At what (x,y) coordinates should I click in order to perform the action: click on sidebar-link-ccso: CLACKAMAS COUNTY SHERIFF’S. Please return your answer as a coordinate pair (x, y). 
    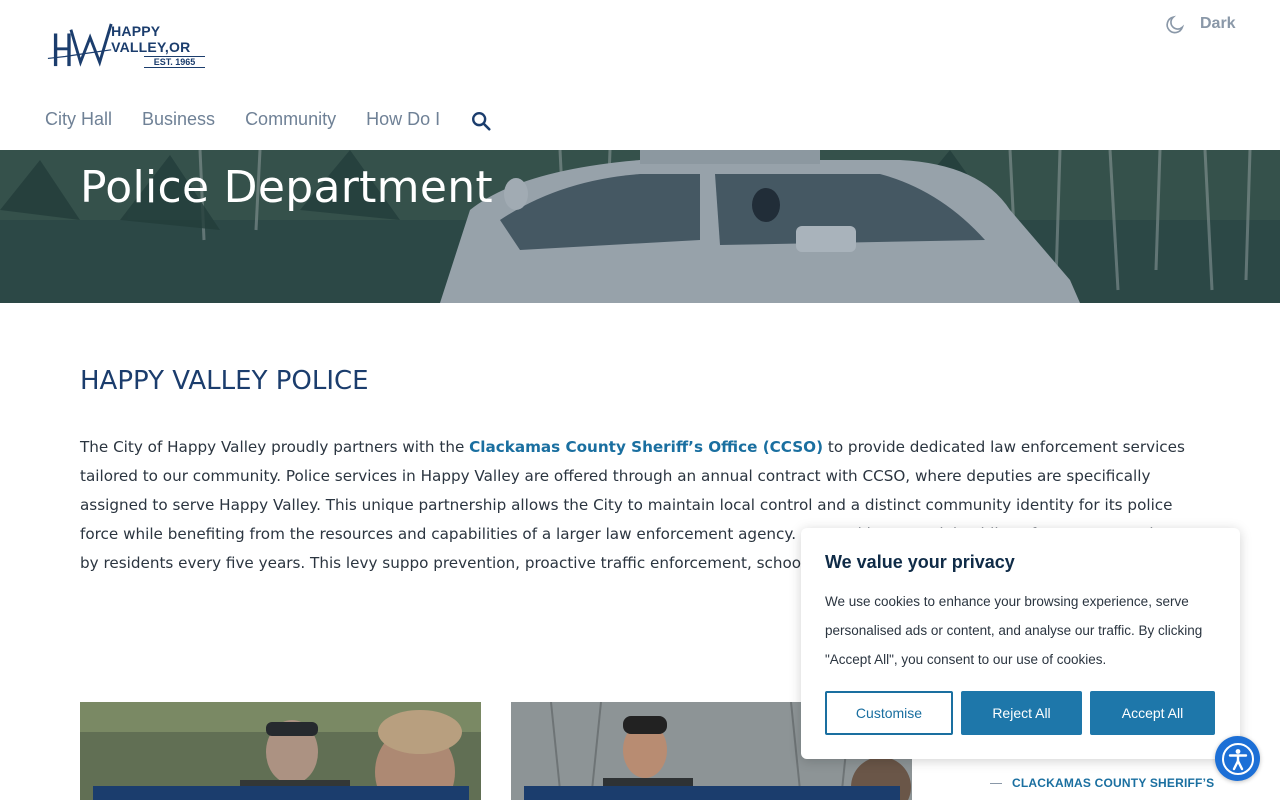
    Looking at the image, I should click on (1102, 783).